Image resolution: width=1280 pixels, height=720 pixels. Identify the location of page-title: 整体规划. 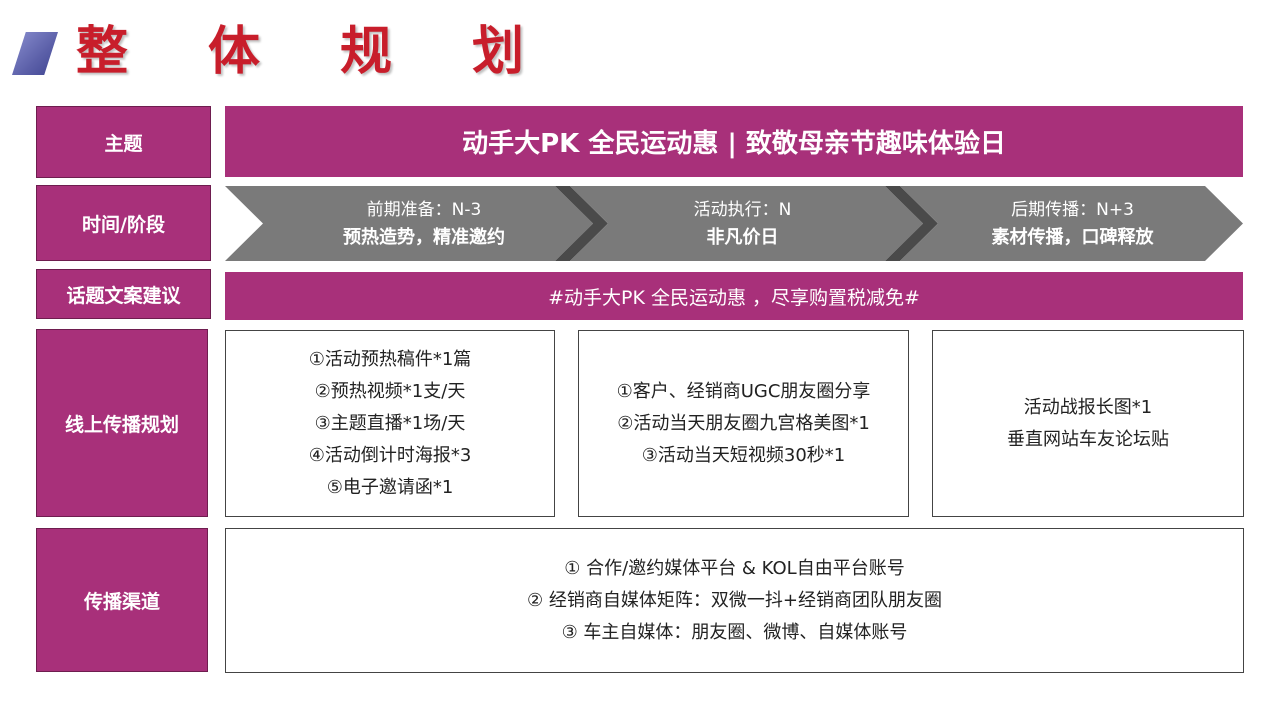
(340, 52).